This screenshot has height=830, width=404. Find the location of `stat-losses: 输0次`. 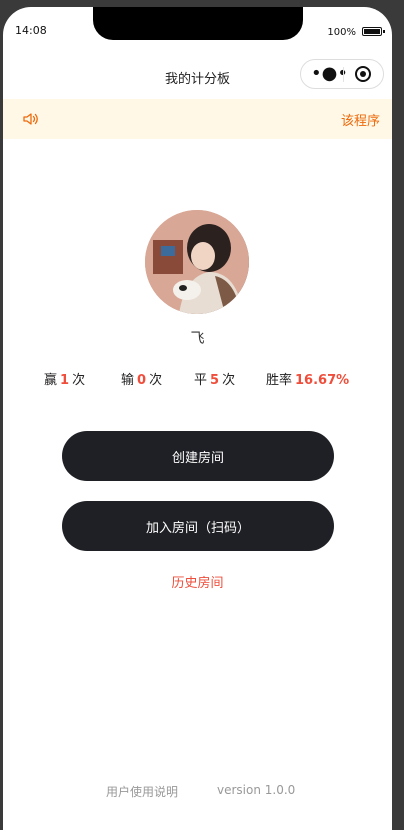

stat-losses: 输0次 is located at coordinates (141, 378).